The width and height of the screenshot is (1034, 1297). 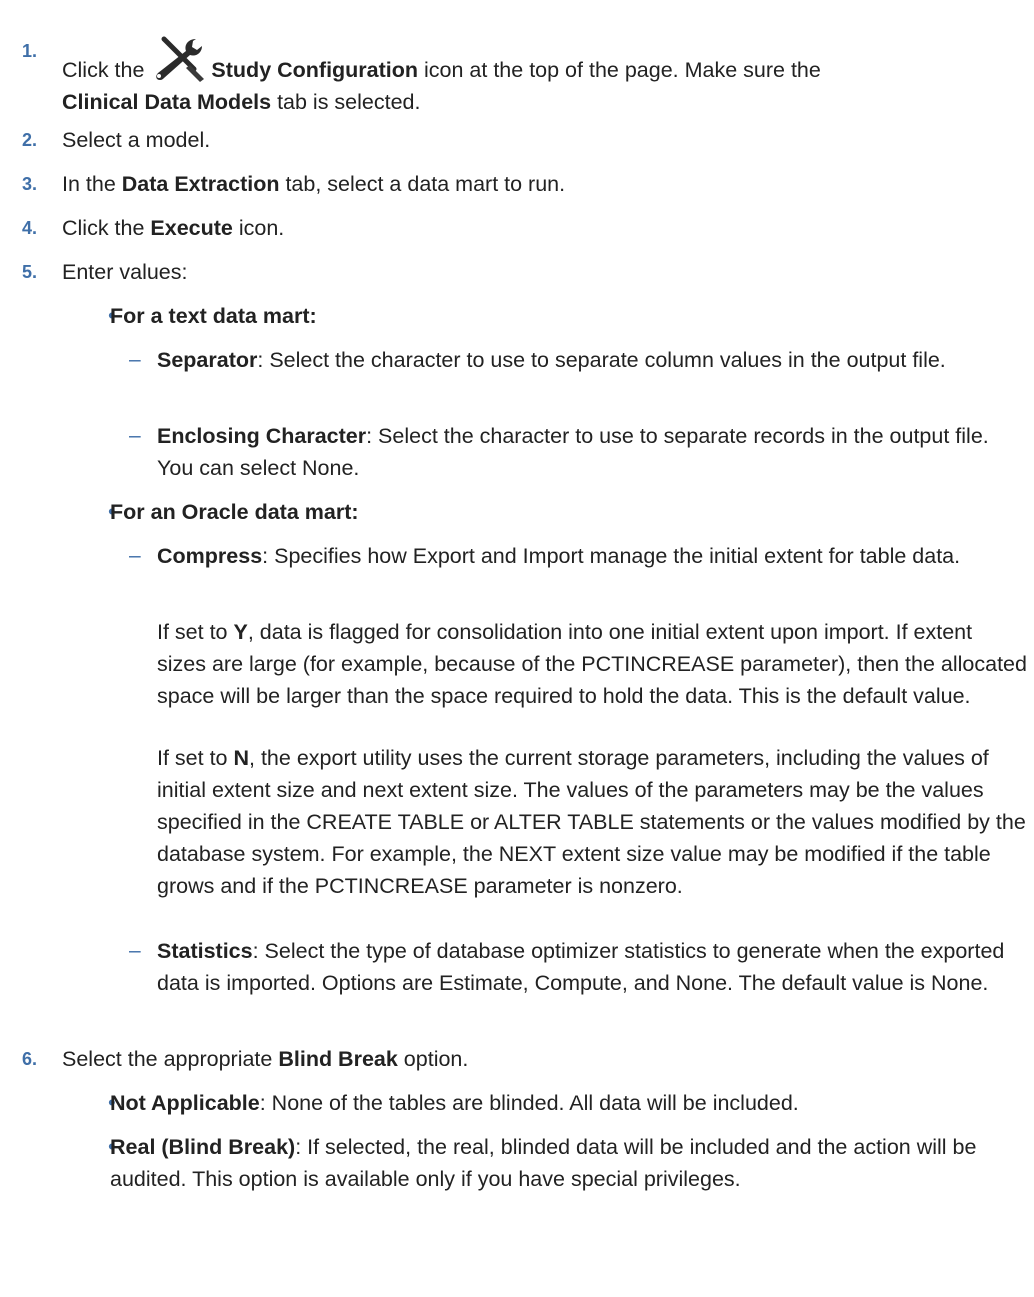 I want to click on step-number: 6., so click(x=30, y=1059).